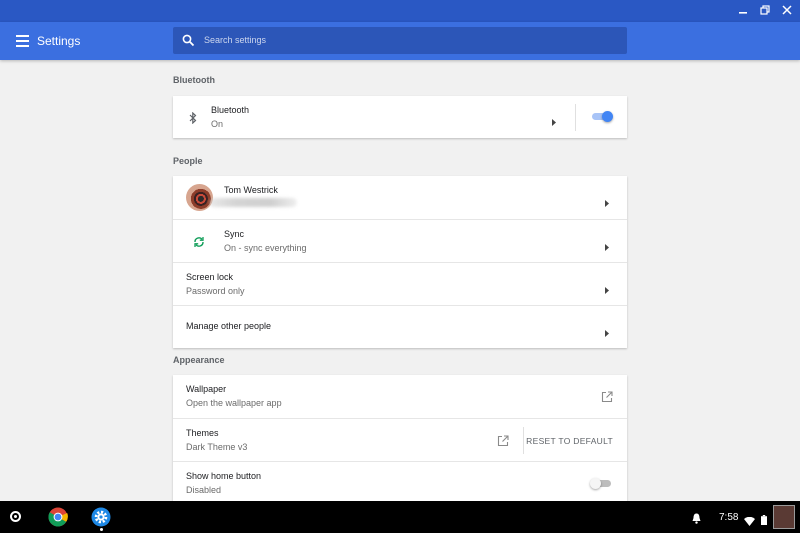 The height and width of the screenshot is (533, 800). I want to click on sync-status: On - sync everything, so click(265, 248).